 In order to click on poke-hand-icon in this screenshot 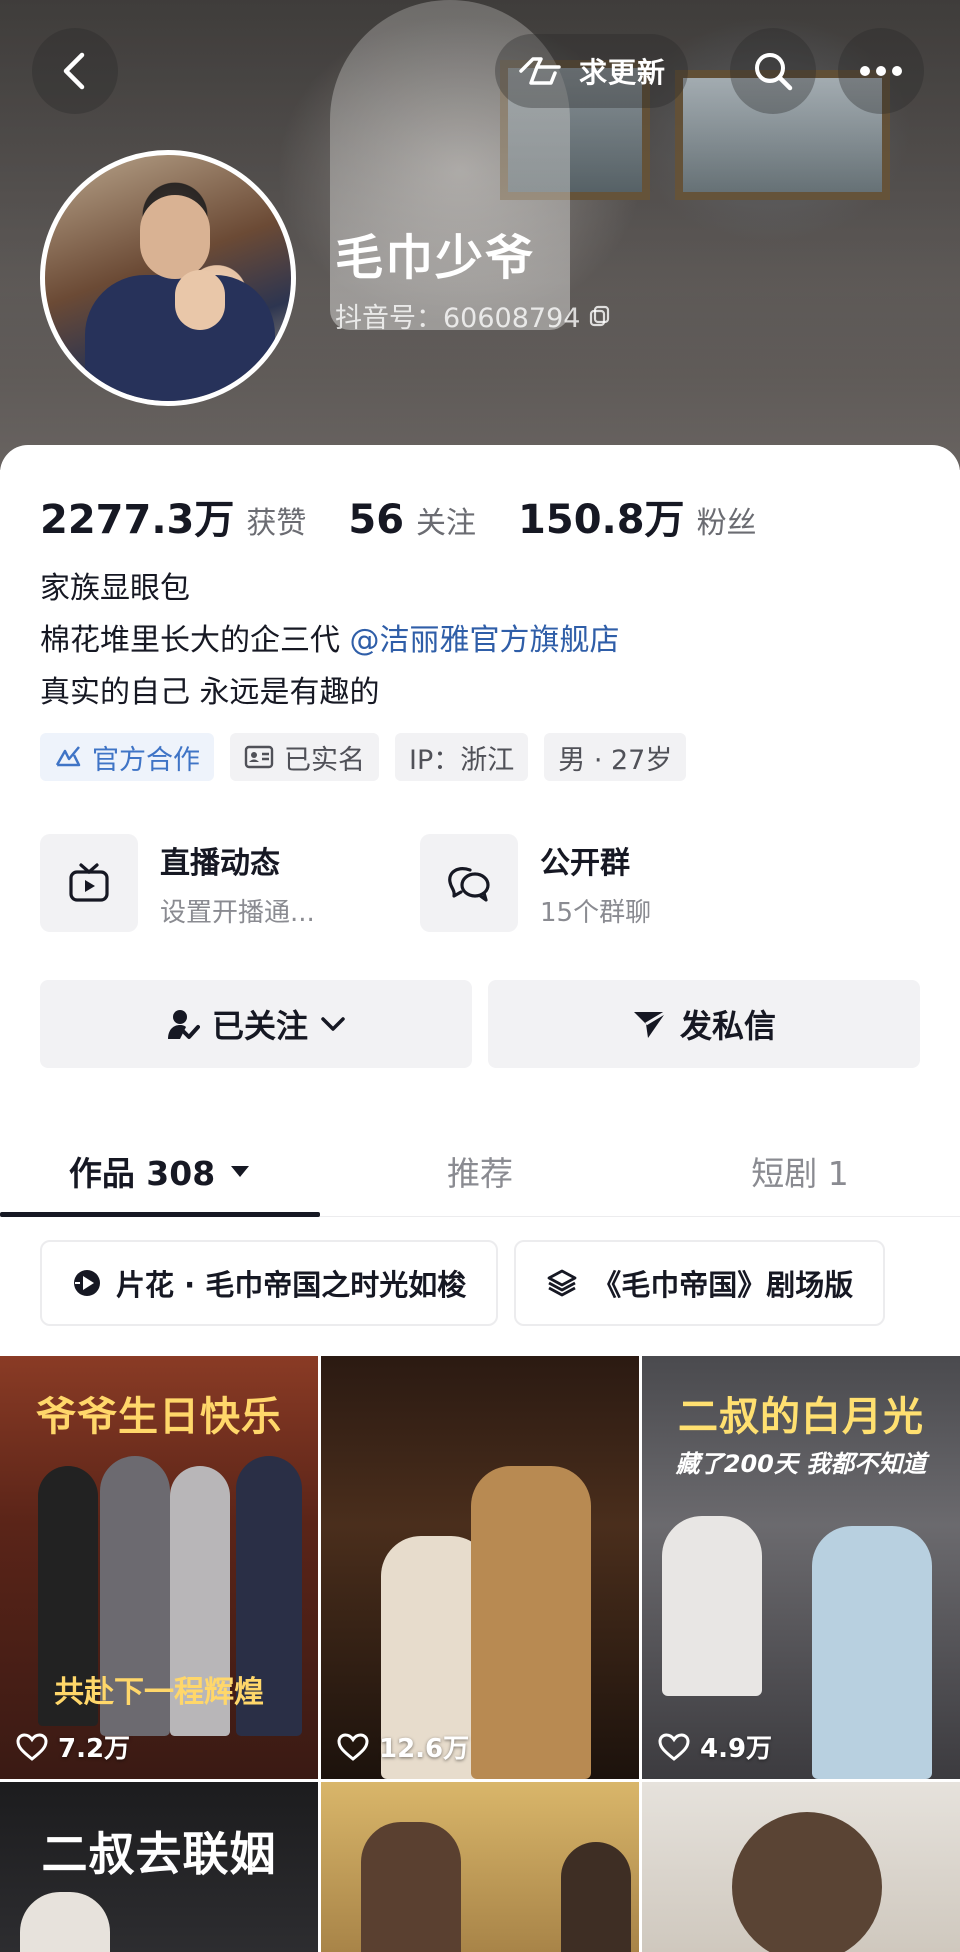, I will do `click(540, 71)`.